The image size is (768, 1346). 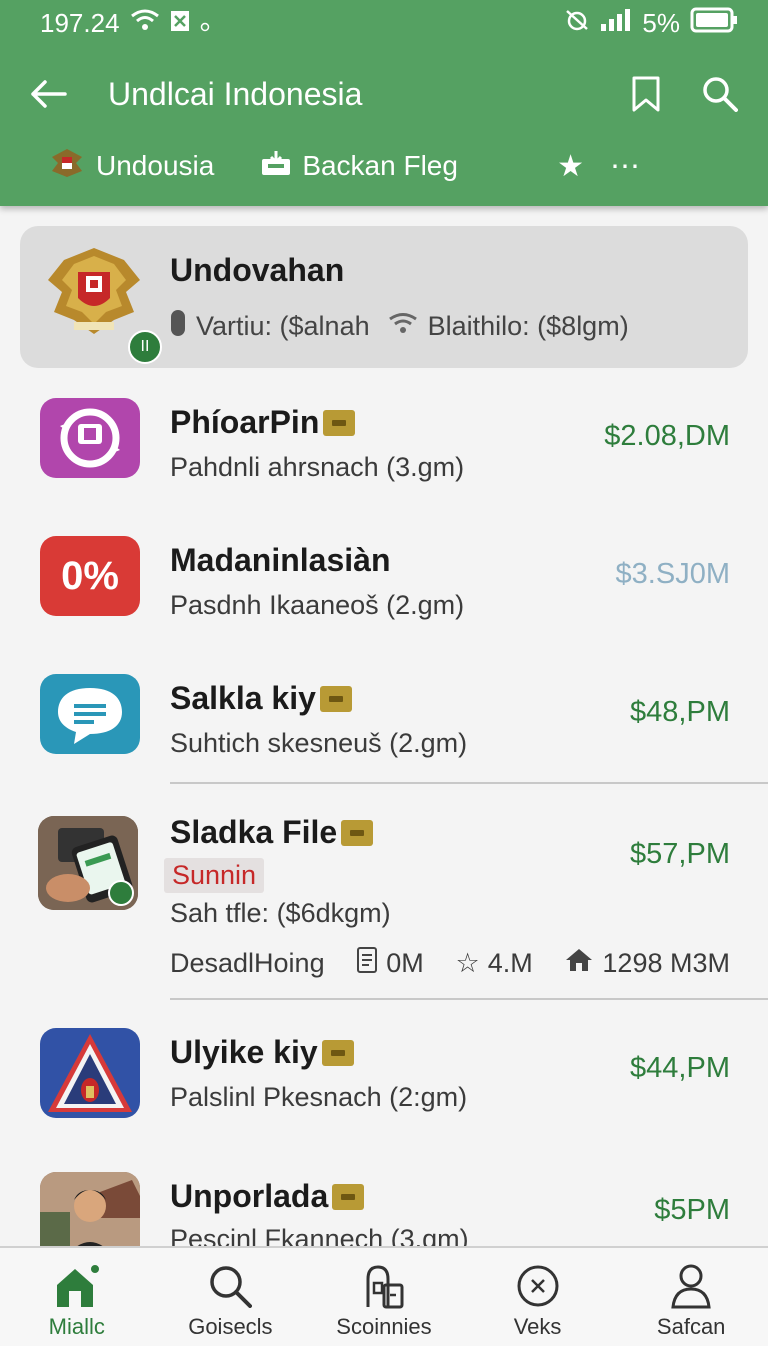 I want to click on tent-app-icon, so click(x=90, y=1073).